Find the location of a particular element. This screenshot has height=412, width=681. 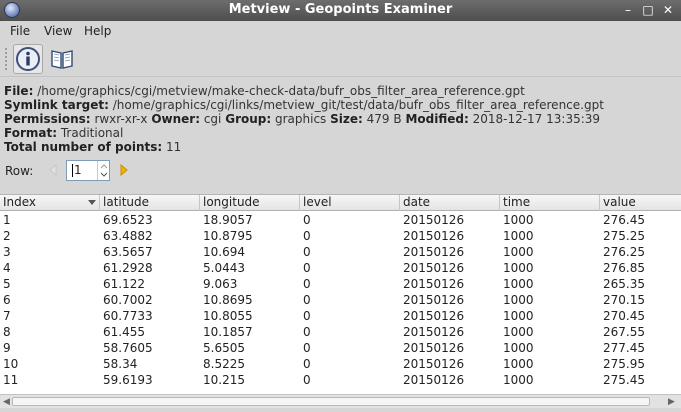

table-row: 11 59.6193 10.215 0 20150126 1000 275.45 is located at coordinates (340, 380).